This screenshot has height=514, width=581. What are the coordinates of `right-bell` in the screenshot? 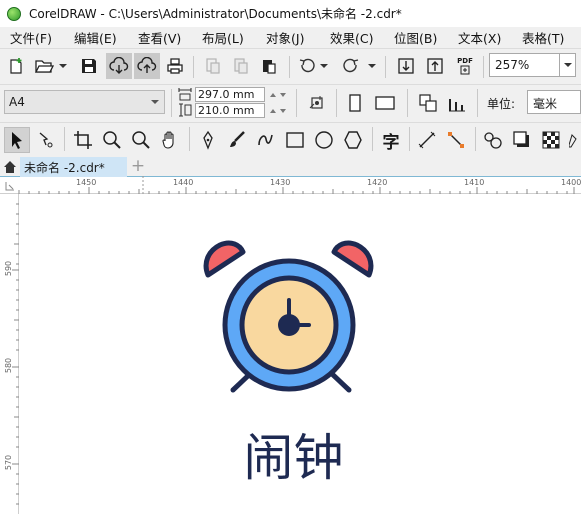 It's located at (352, 259).